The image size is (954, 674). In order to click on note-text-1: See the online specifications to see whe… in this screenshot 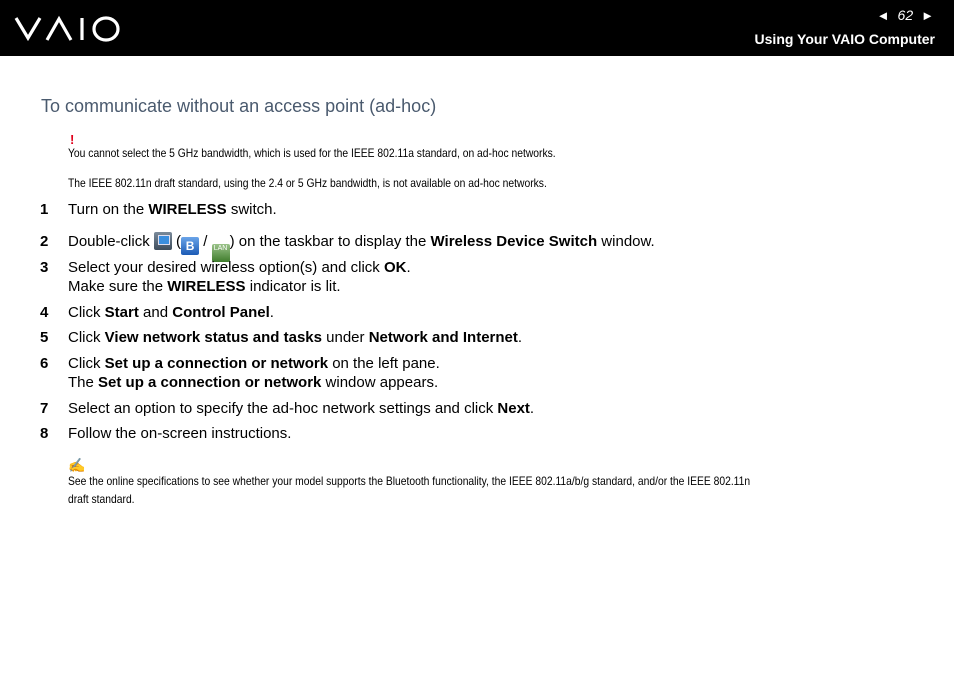, I will do `click(409, 481)`.